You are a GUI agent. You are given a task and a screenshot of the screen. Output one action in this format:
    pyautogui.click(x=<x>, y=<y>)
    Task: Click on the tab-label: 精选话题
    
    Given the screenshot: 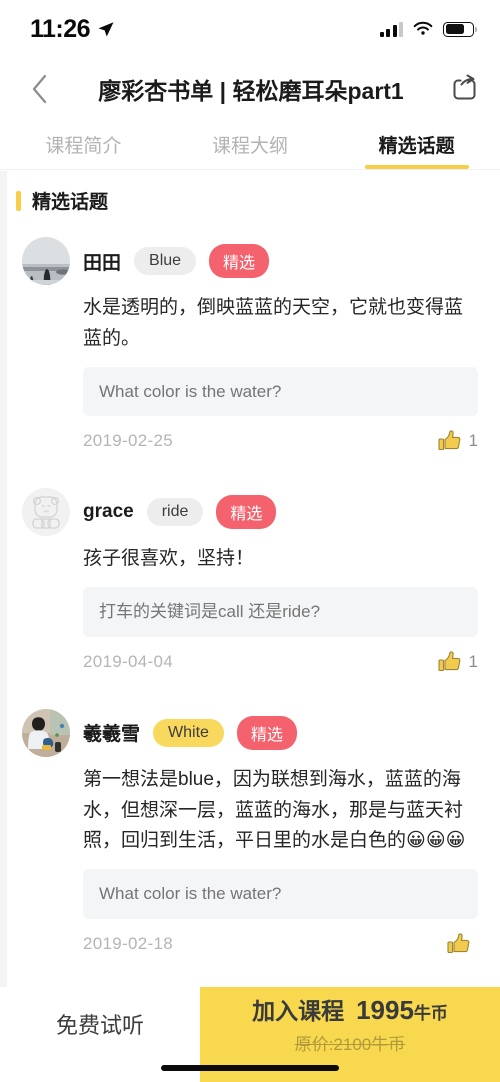 What is the action you would take?
    pyautogui.click(x=416, y=146)
    